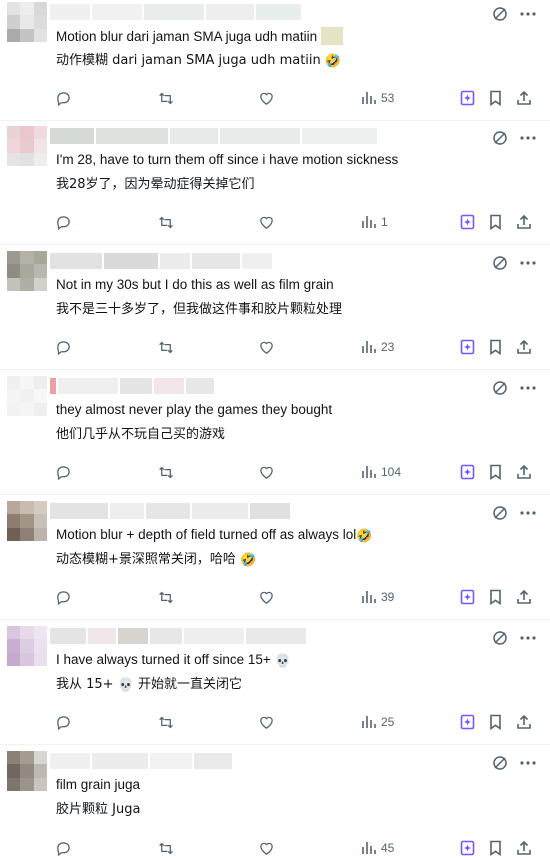 The height and width of the screenshot is (860, 550). Describe the element at coordinates (388, 347) in the screenshot. I see `views-count: 23` at that location.